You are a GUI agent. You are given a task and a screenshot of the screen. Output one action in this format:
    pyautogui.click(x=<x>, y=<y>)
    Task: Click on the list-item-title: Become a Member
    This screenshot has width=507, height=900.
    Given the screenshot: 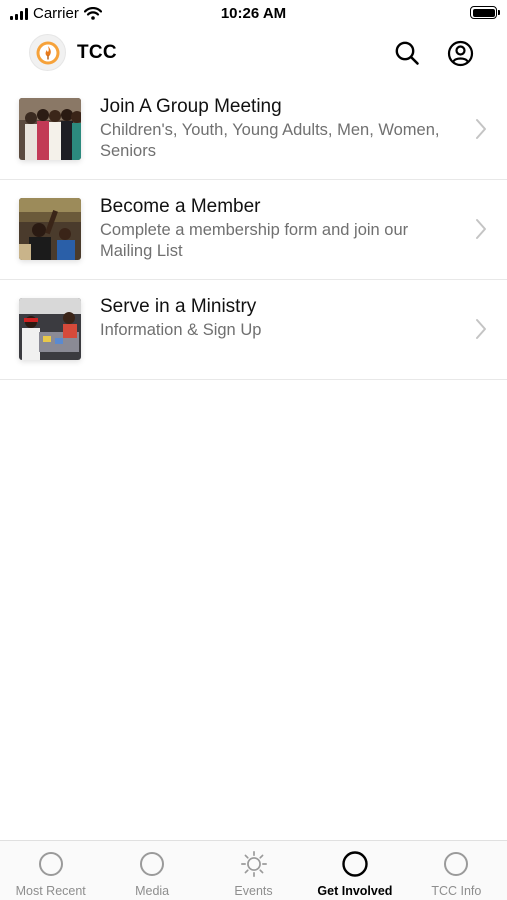 What is the action you would take?
    pyautogui.click(x=180, y=206)
    